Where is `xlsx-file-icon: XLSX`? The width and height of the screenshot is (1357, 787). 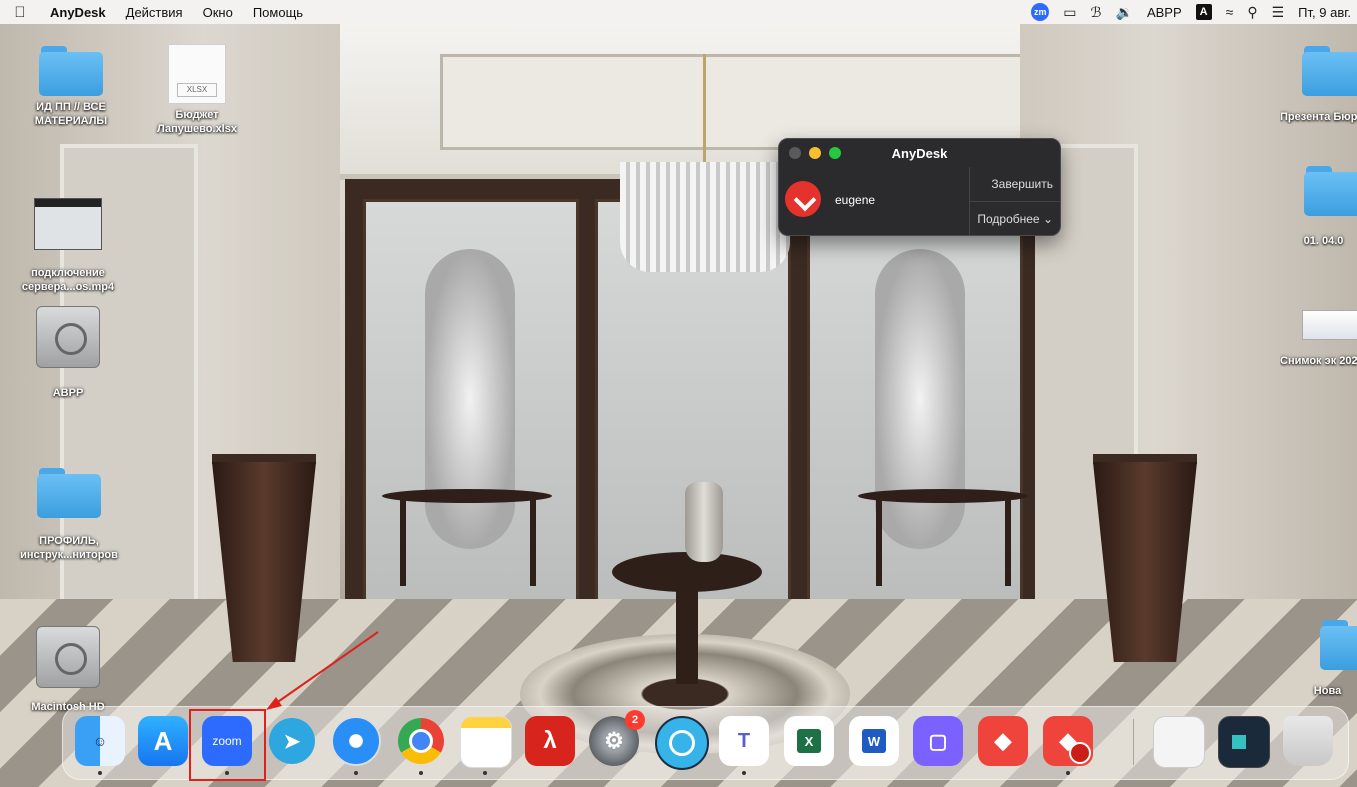 xlsx-file-icon: XLSX is located at coordinates (197, 74).